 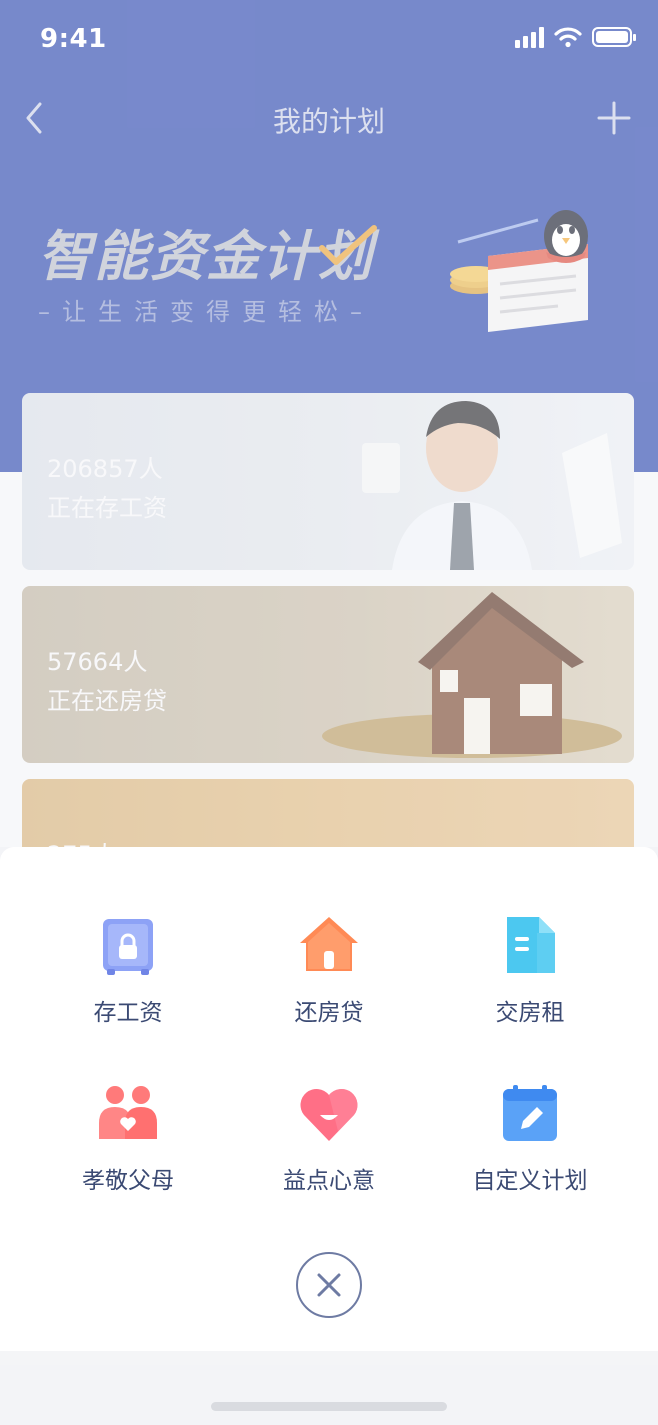 I want to click on option-save-salary: 存工资, so click(x=128, y=975).